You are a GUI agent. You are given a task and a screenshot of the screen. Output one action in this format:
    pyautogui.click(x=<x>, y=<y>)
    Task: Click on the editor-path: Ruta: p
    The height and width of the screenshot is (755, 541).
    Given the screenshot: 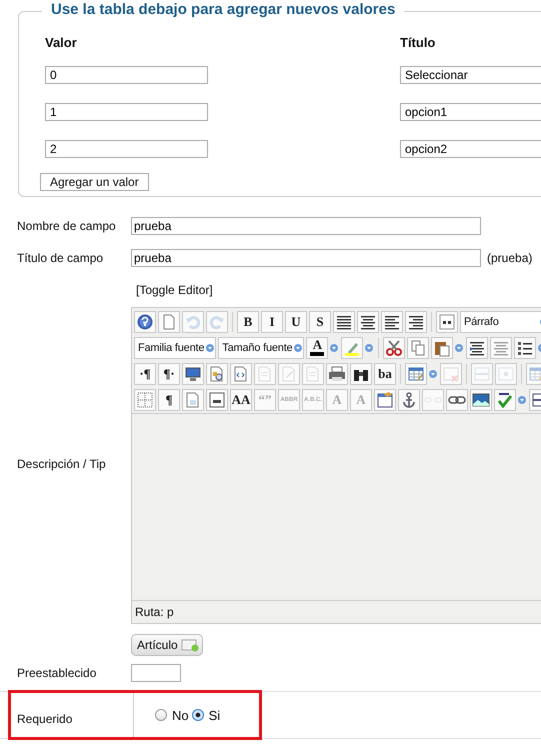 What is the action you would take?
    pyautogui.click(x=336, y=611)
    